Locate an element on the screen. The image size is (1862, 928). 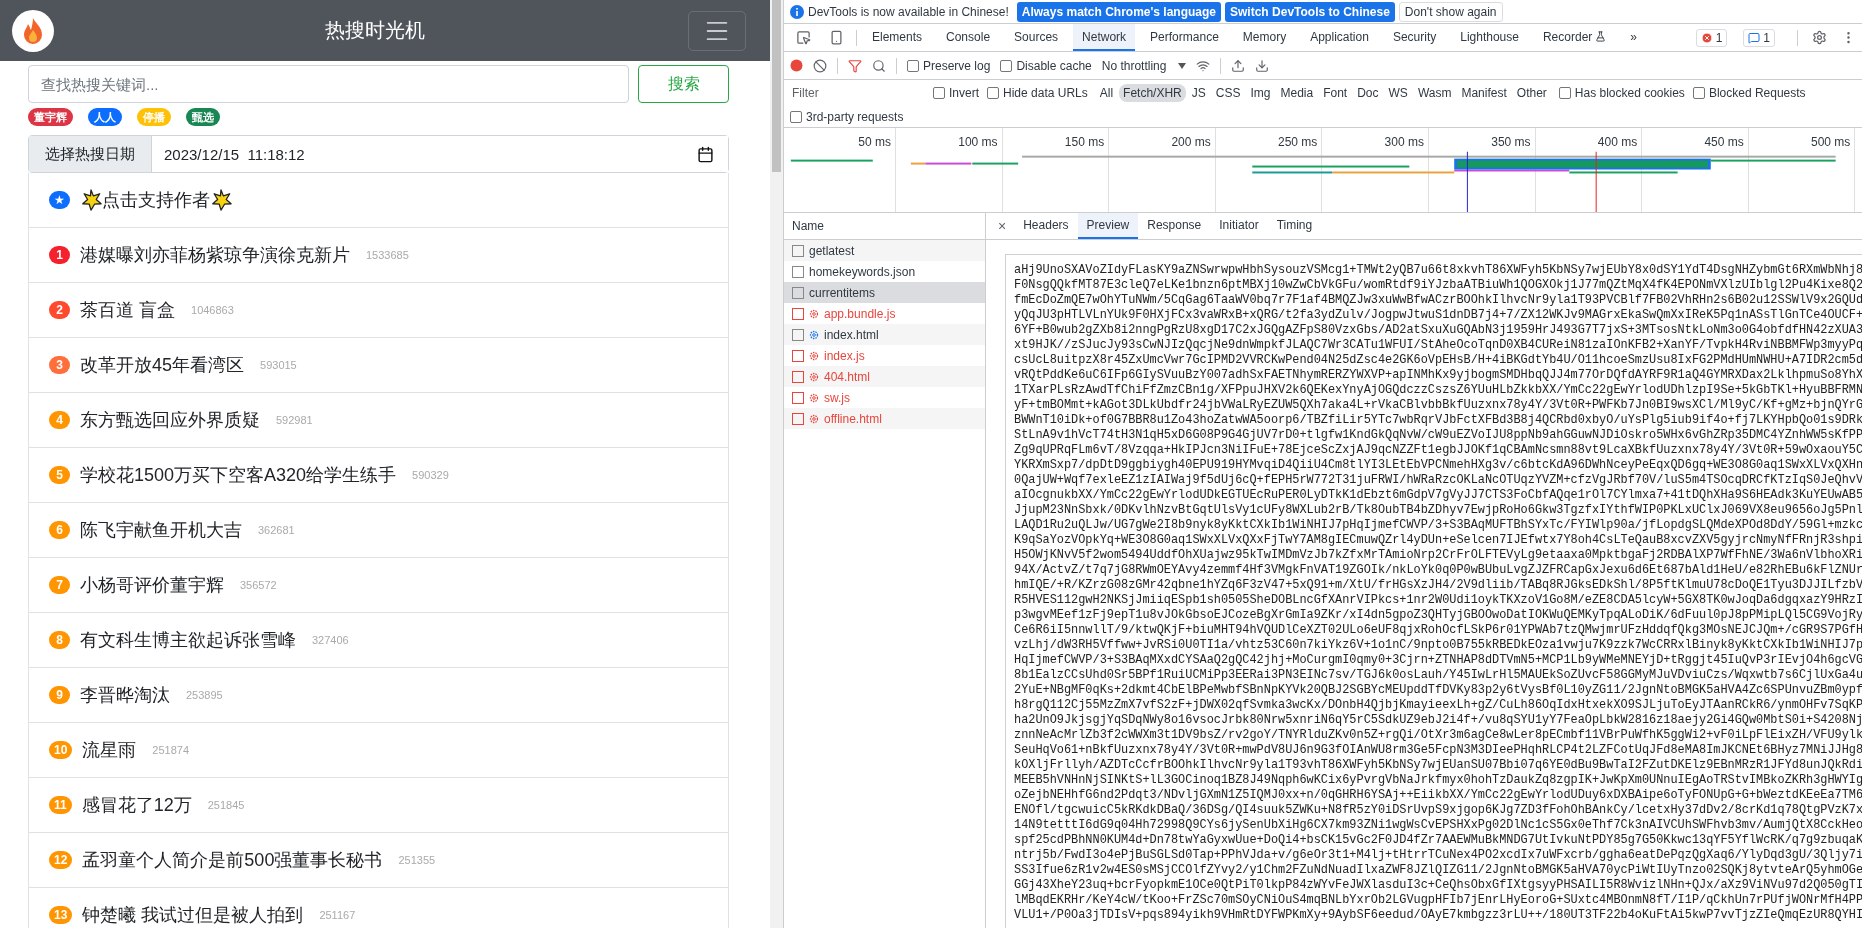
record-icon is located at coordinates (796, 65).